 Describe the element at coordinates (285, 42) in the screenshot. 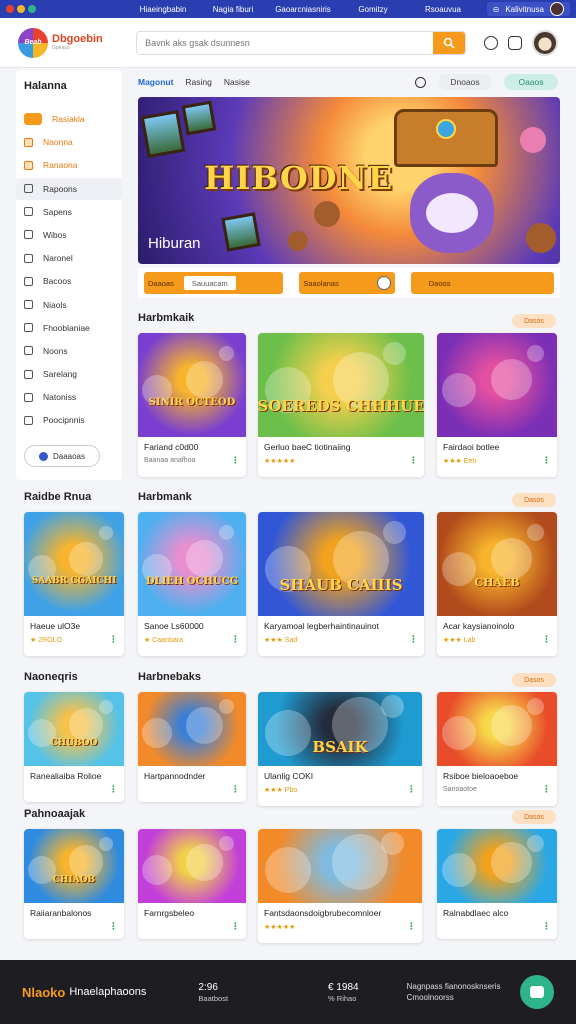

I see `search-input` at that location.